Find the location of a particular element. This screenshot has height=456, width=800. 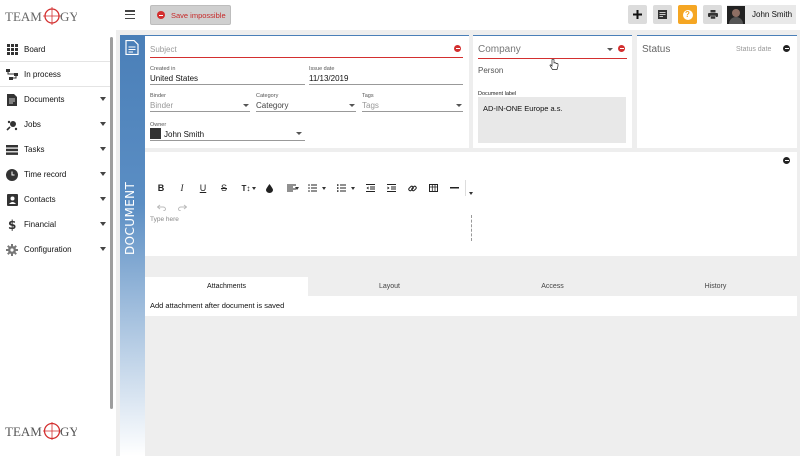

sidebar-item-jobs: Jobs is located at coordinates (55, 124).